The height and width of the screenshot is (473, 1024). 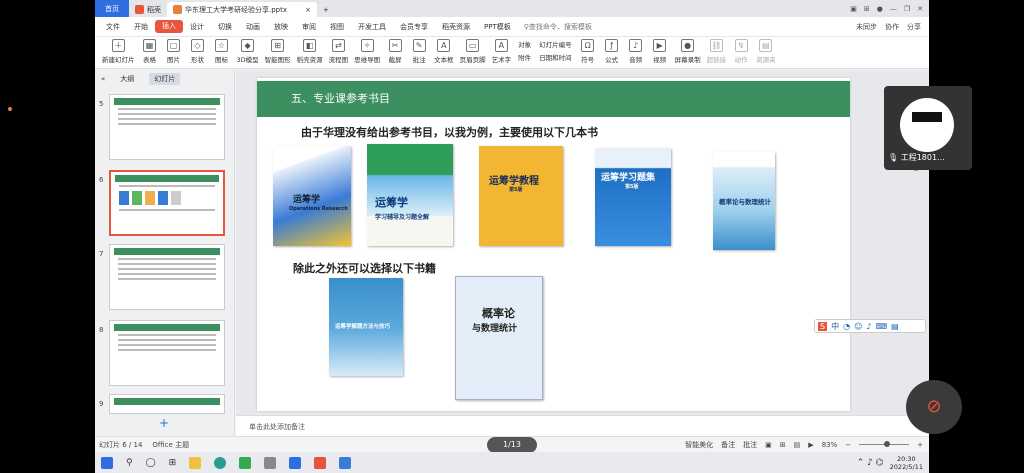 What do you see at coordinates (198, 50) in the screenshot?
I see `ribbon-button-3: ◇ 形状` at bounding box center [198, 50].